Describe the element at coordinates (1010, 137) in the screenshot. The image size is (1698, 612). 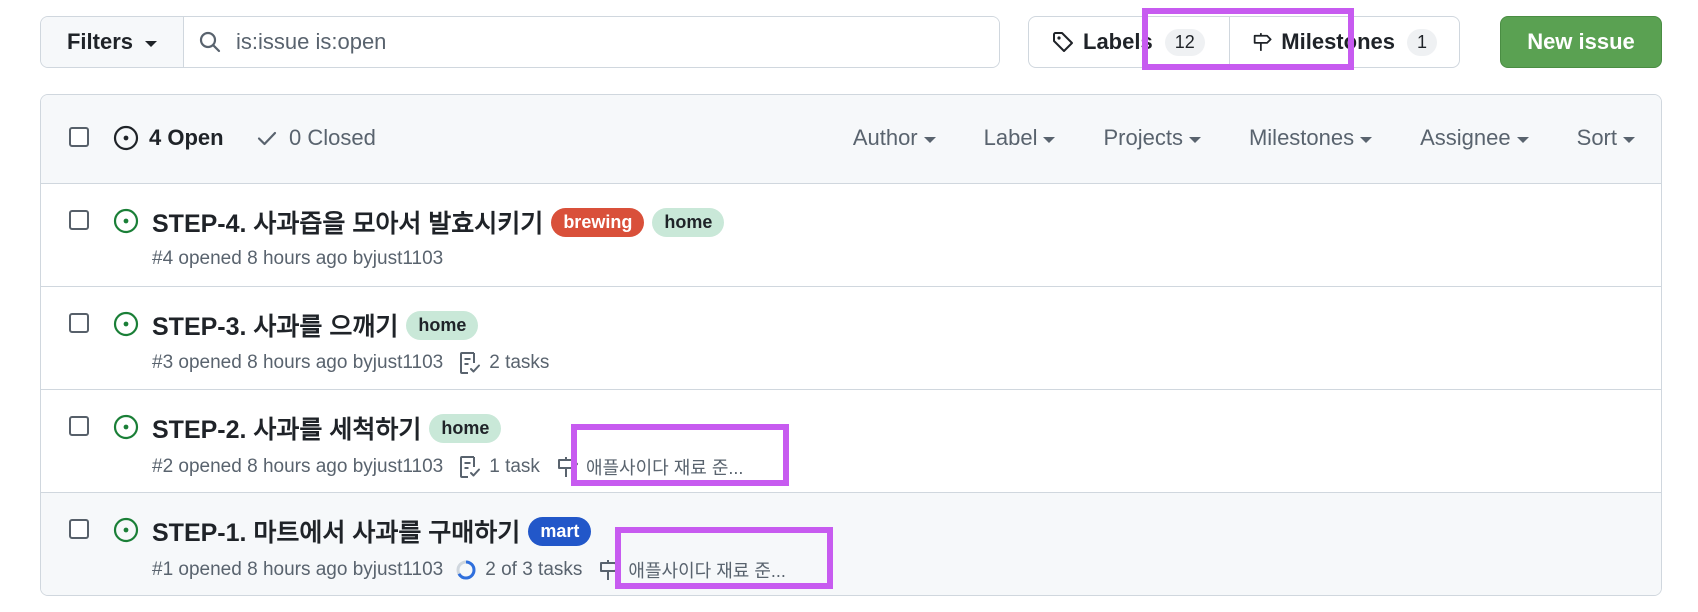
I see `label-filter-label: Label` at that location.